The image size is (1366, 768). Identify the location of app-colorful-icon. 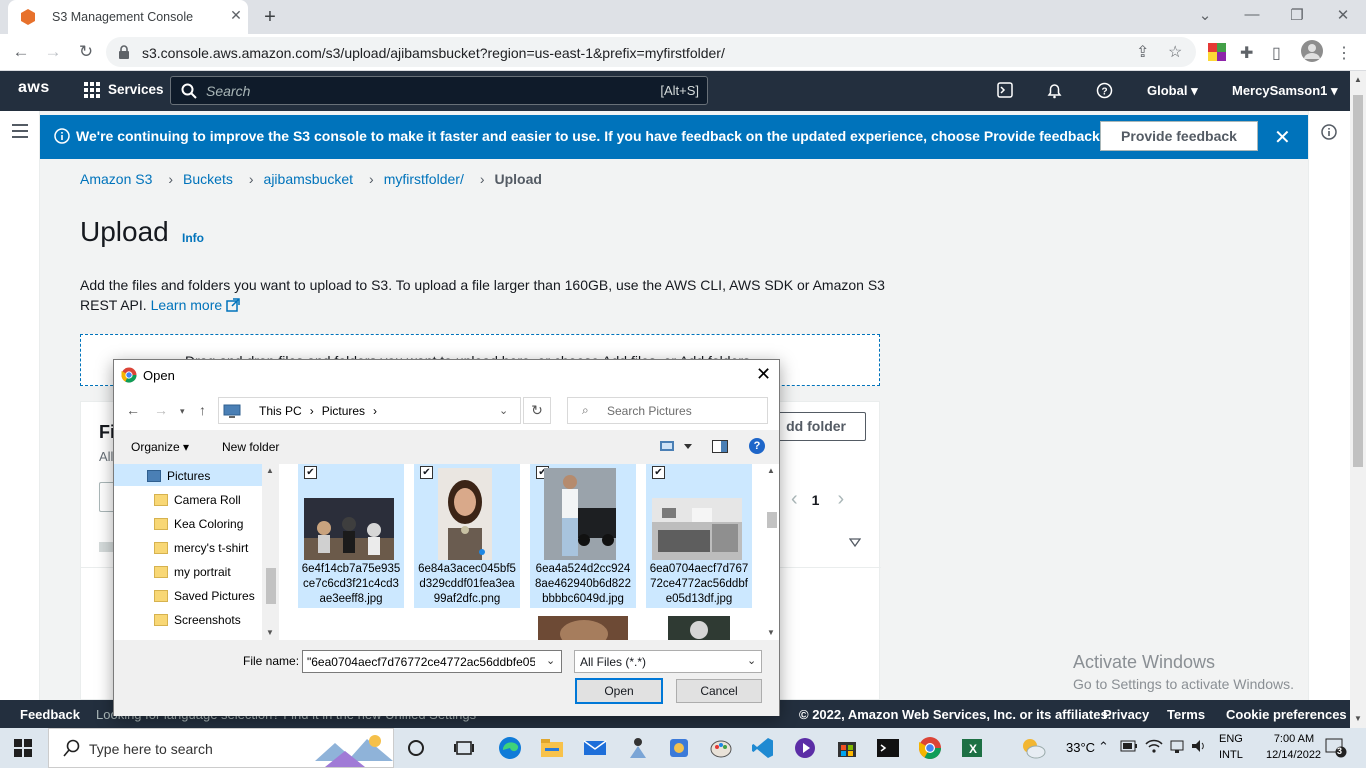
(679, 748).